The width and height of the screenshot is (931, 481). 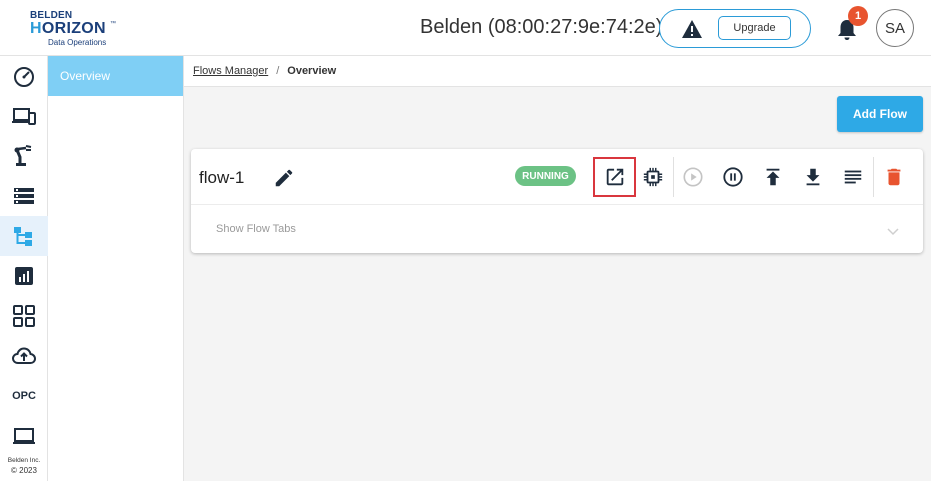 I want to click on icon-rail: OPC Belden Inc. © 2023, so click(x=24, y=268).